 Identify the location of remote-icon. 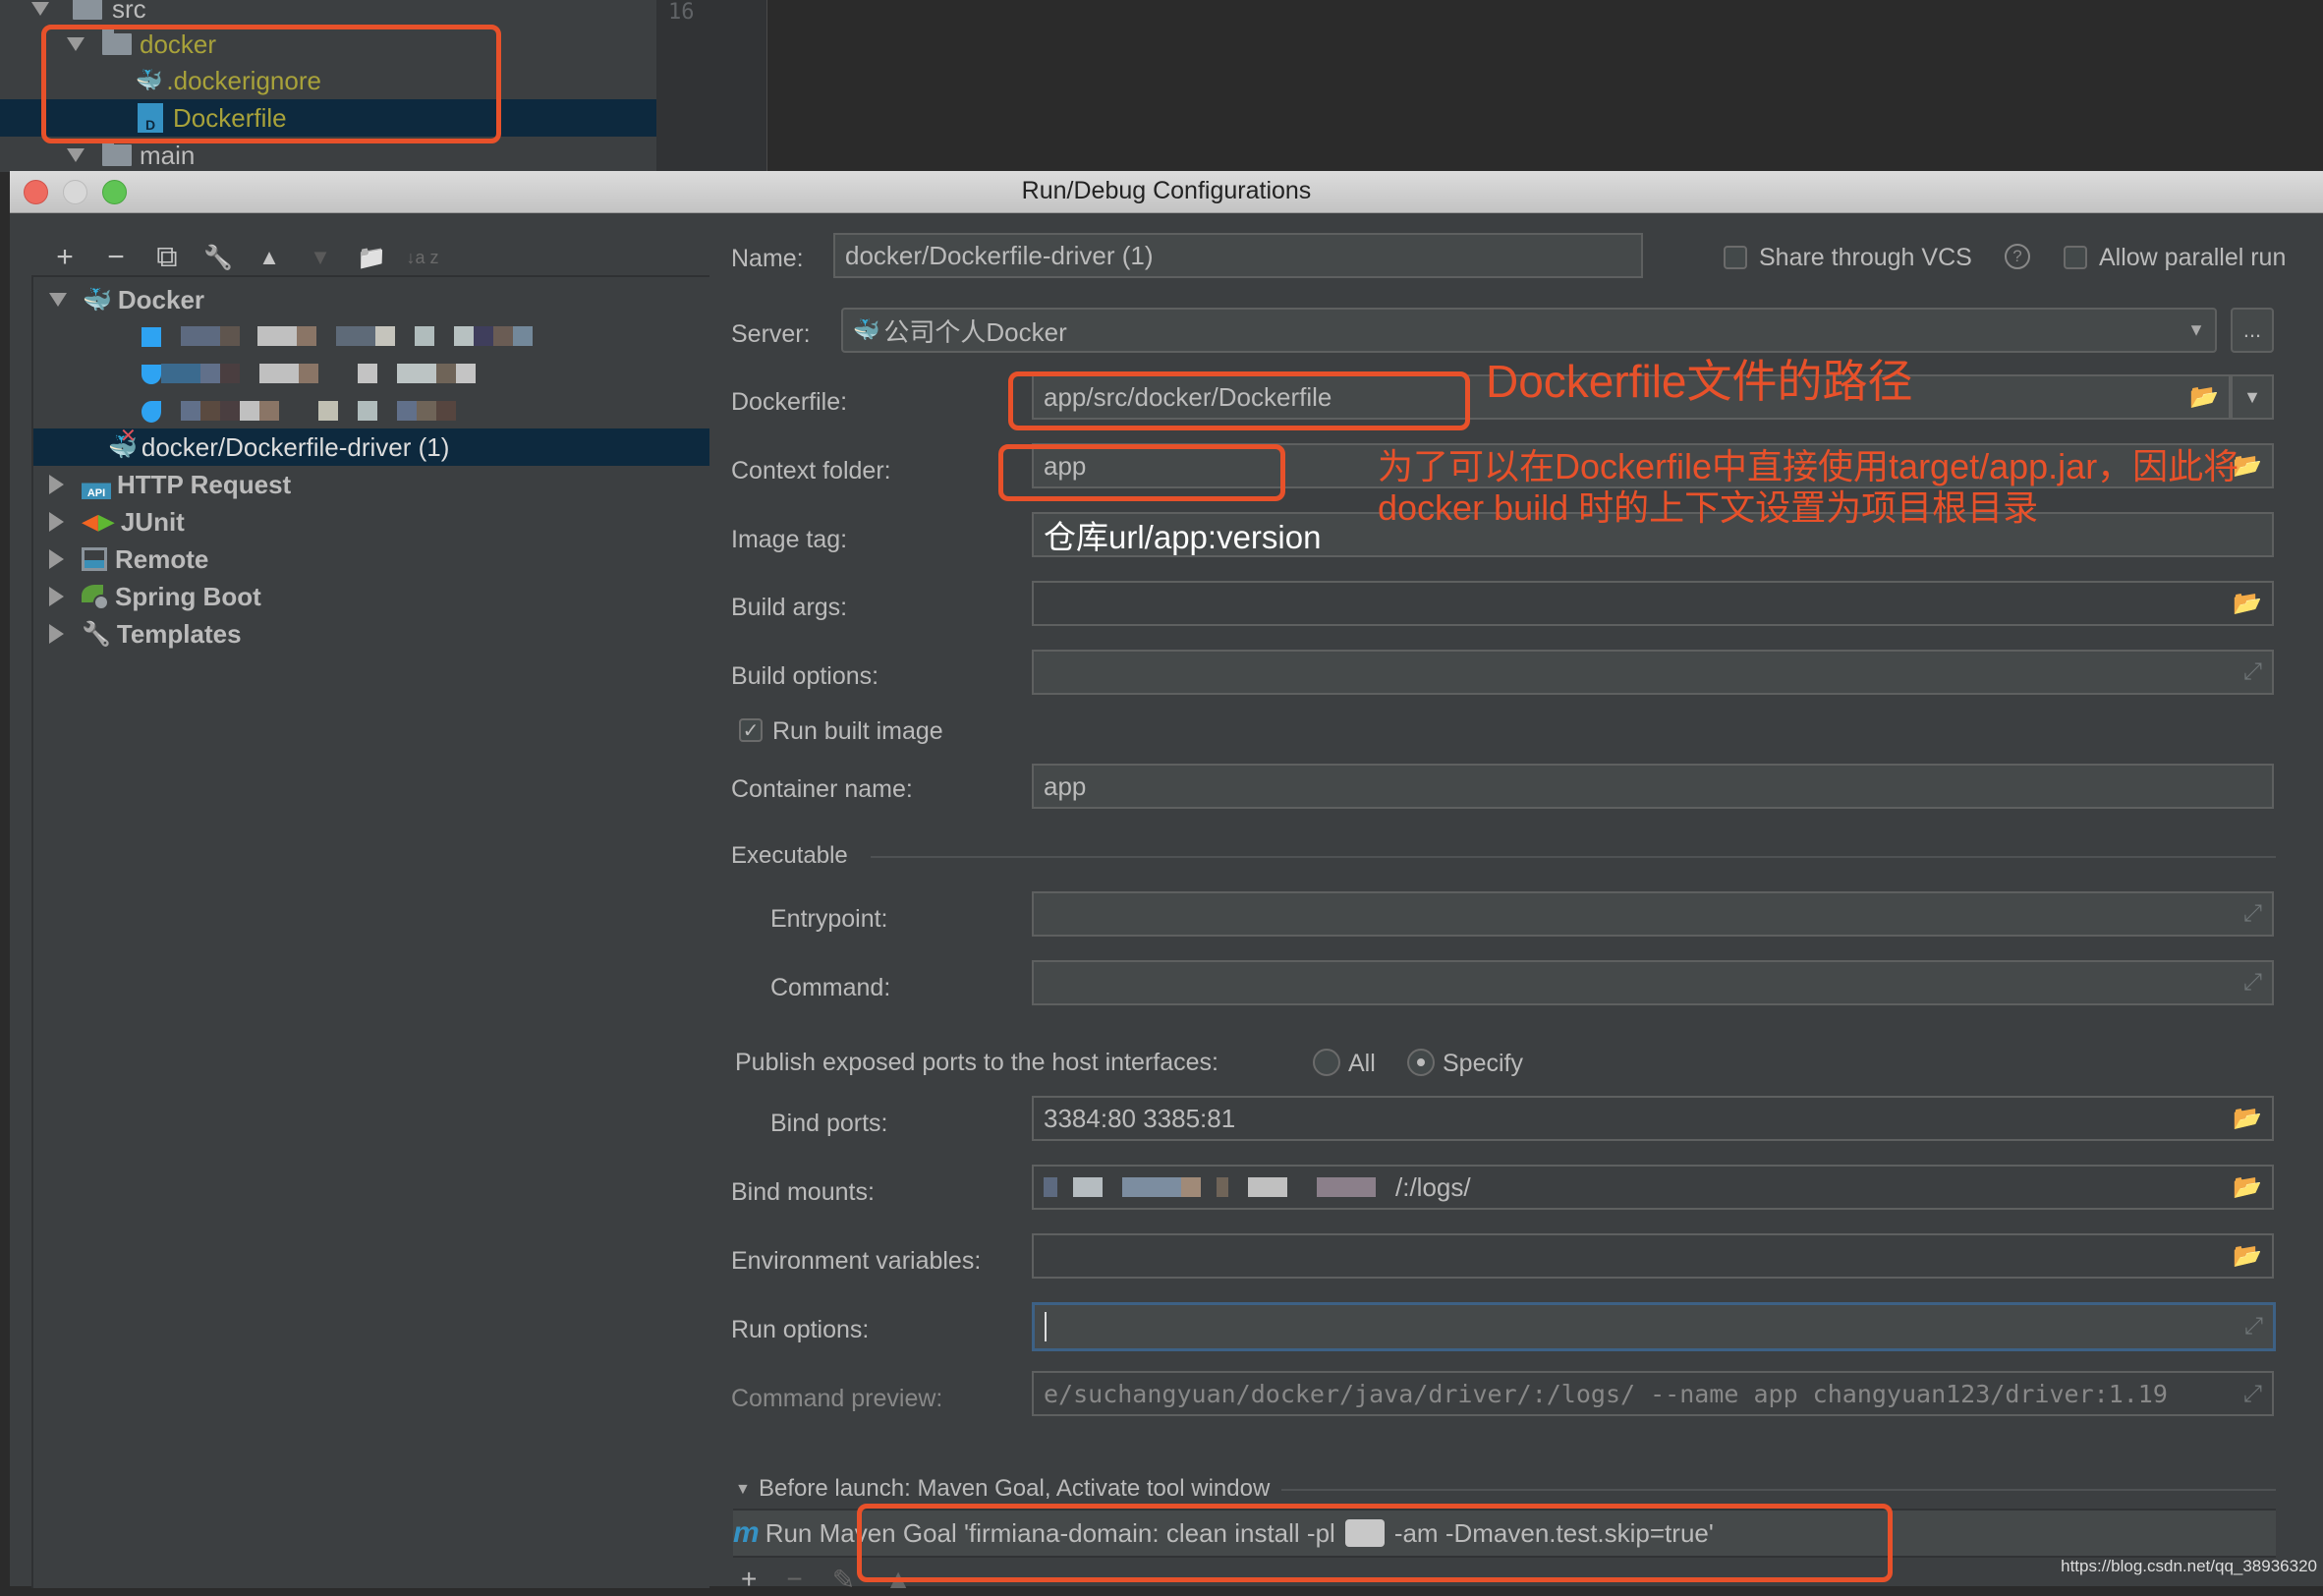
(95, 559).